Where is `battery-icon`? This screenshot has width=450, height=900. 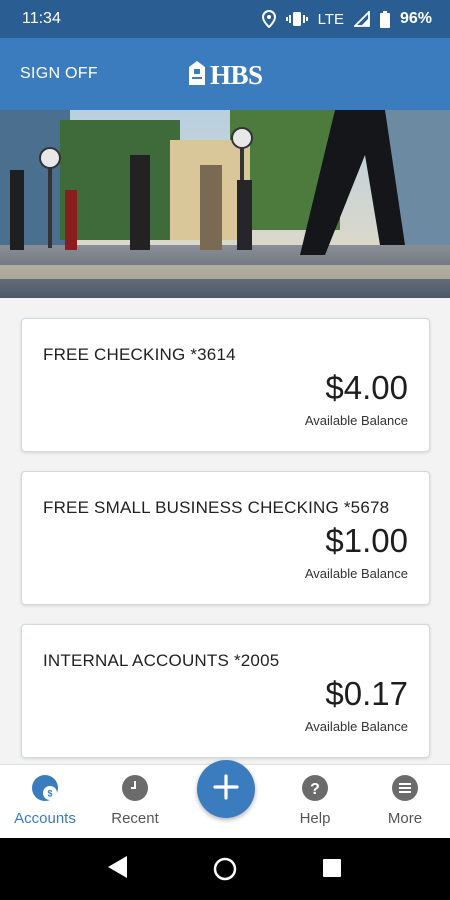 battery-icon is located at coordinates (384, 19).